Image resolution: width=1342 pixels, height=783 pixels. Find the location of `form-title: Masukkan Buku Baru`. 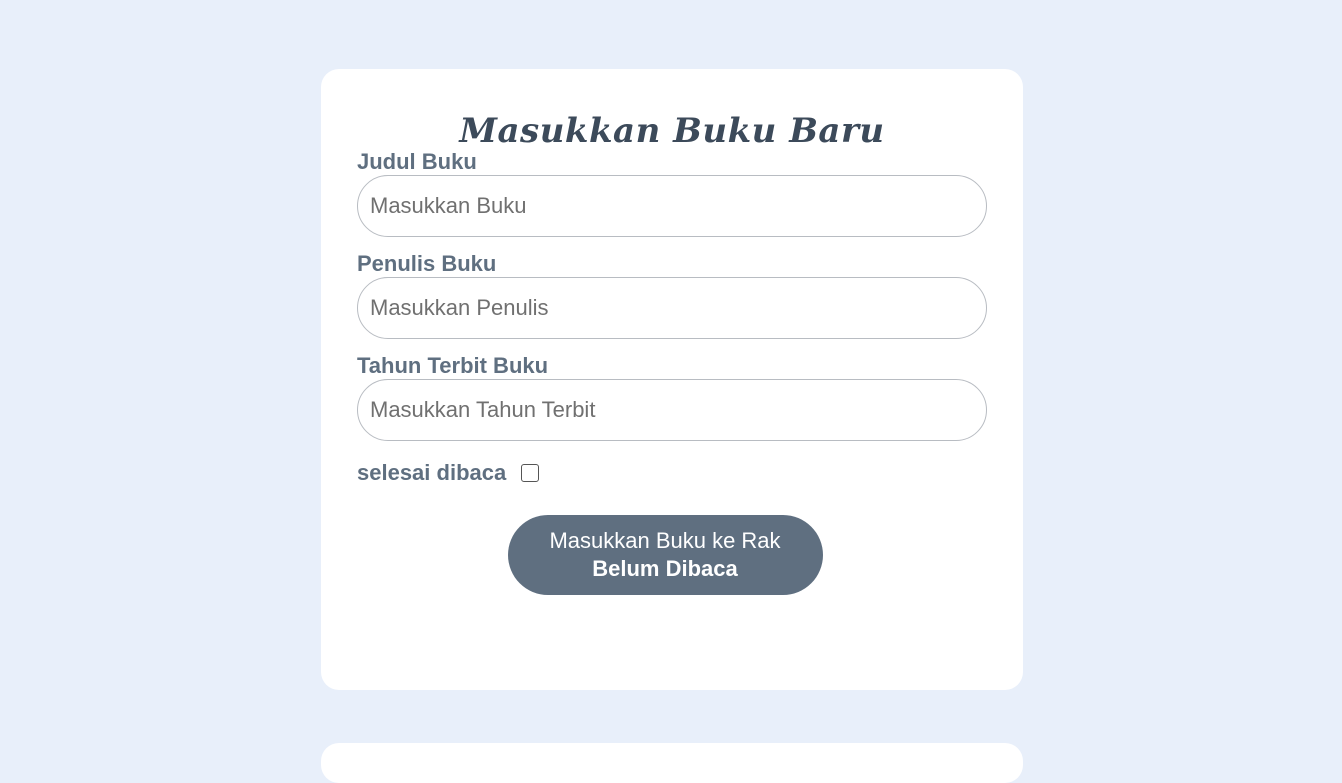

form-title: Masukkan Buku Baru is located at coordinates (672, 131).